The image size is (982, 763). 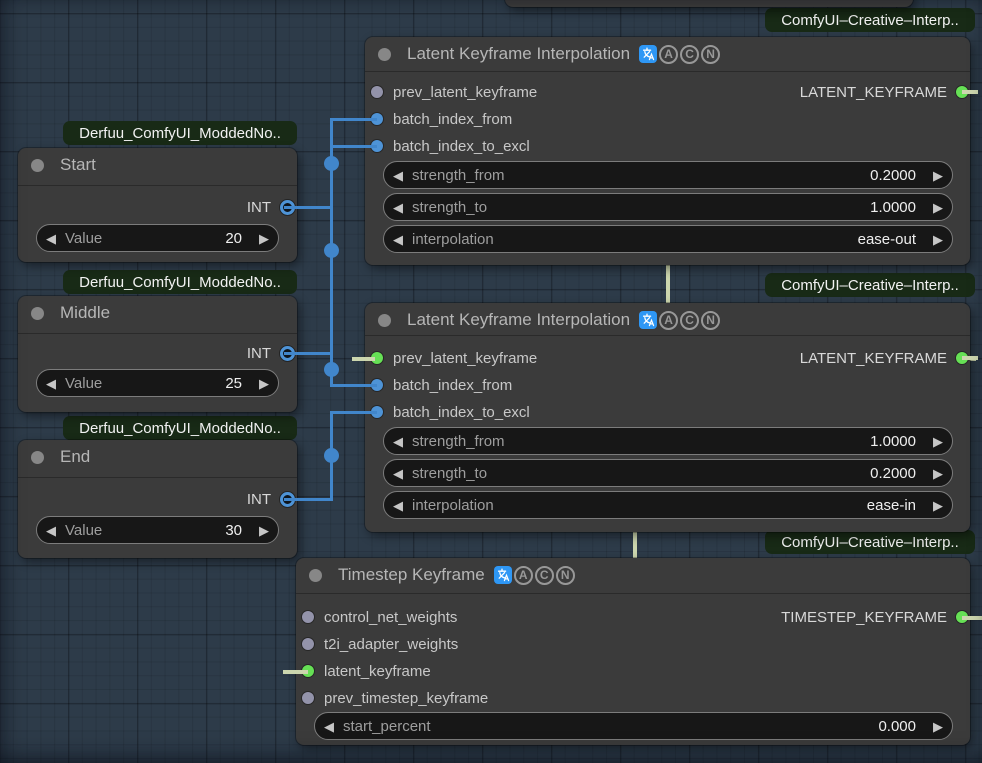 What do you see at coordinates (709, 3) in the screenshot?
I see `offscreen-node-bottom-edge` at bounding box center [709, 3].